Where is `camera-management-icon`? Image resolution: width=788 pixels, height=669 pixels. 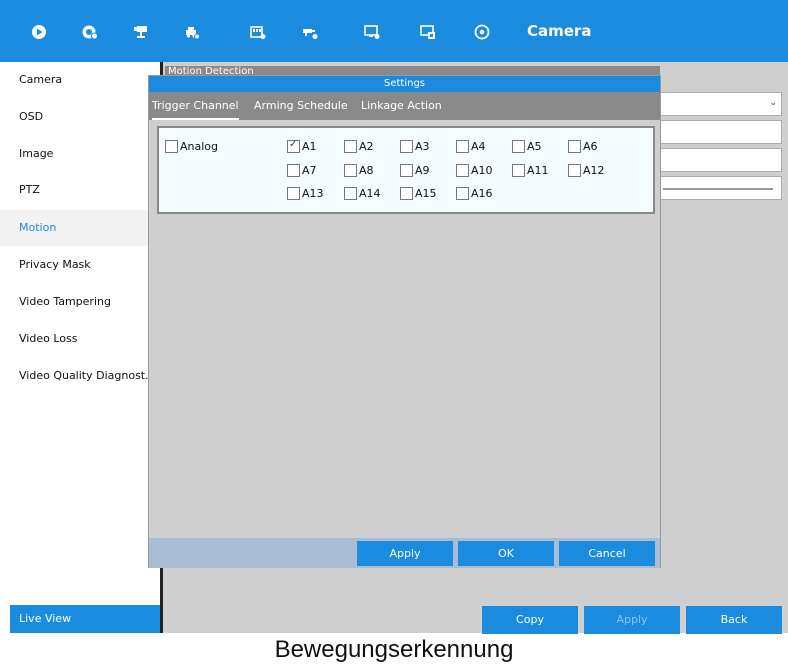 camera-management-icon is located at coordinates (141, 32).